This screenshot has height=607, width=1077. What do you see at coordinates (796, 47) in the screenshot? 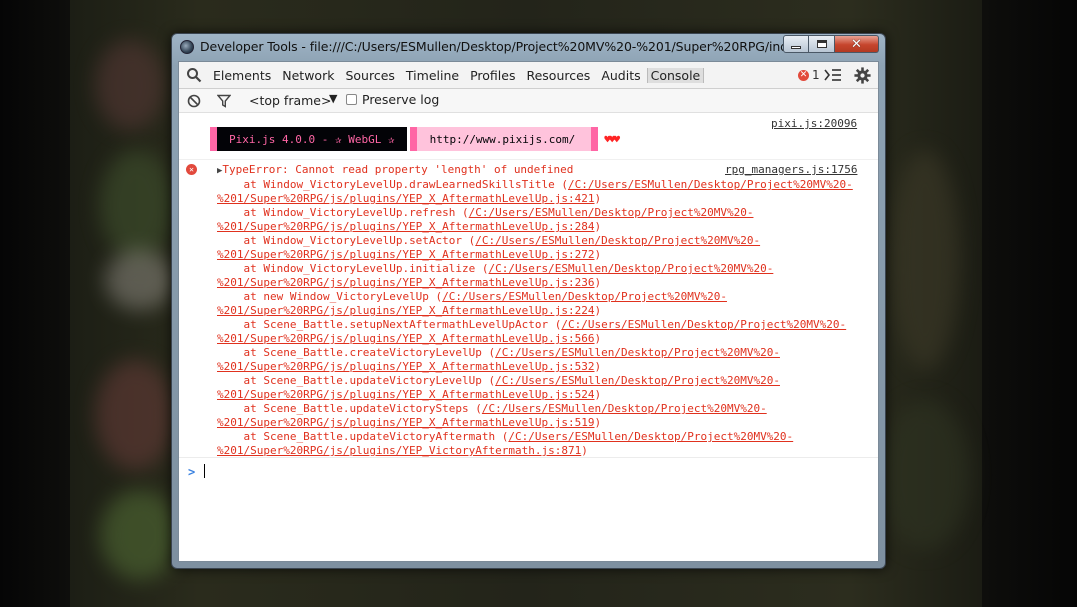
I see `minimize-icon` at bounding box center [796, 47].